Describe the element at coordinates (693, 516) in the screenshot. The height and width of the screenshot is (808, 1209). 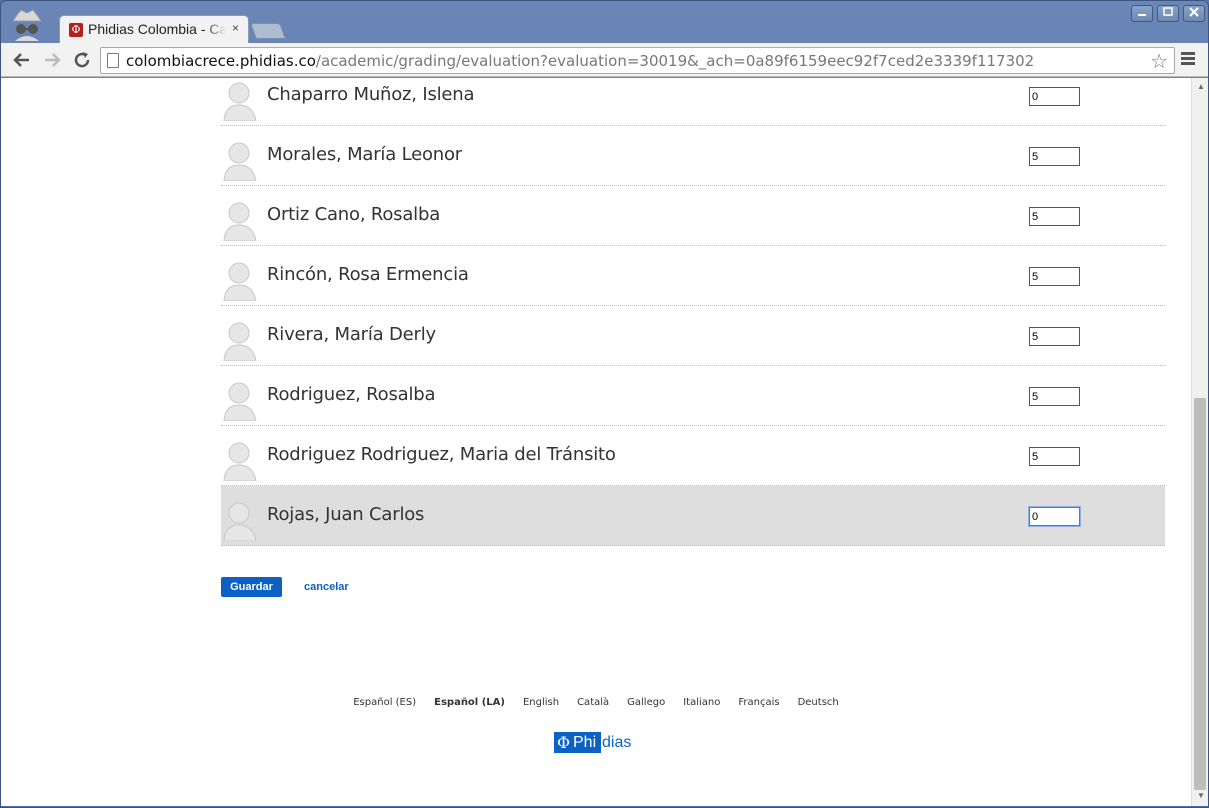
I see `student-row: Rojas, Juan Carlos` at that location.